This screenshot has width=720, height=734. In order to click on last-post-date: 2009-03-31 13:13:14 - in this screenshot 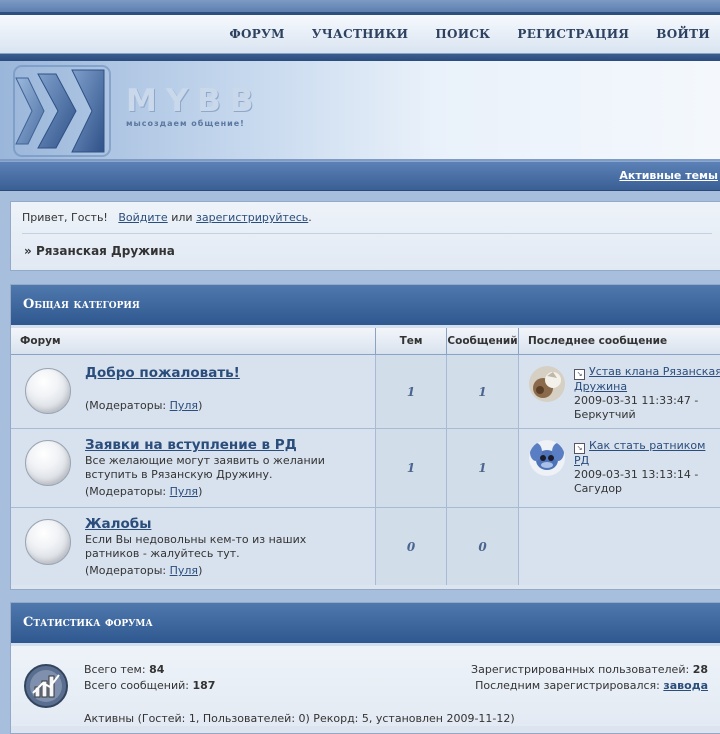, I will do `click(636, 474)`.